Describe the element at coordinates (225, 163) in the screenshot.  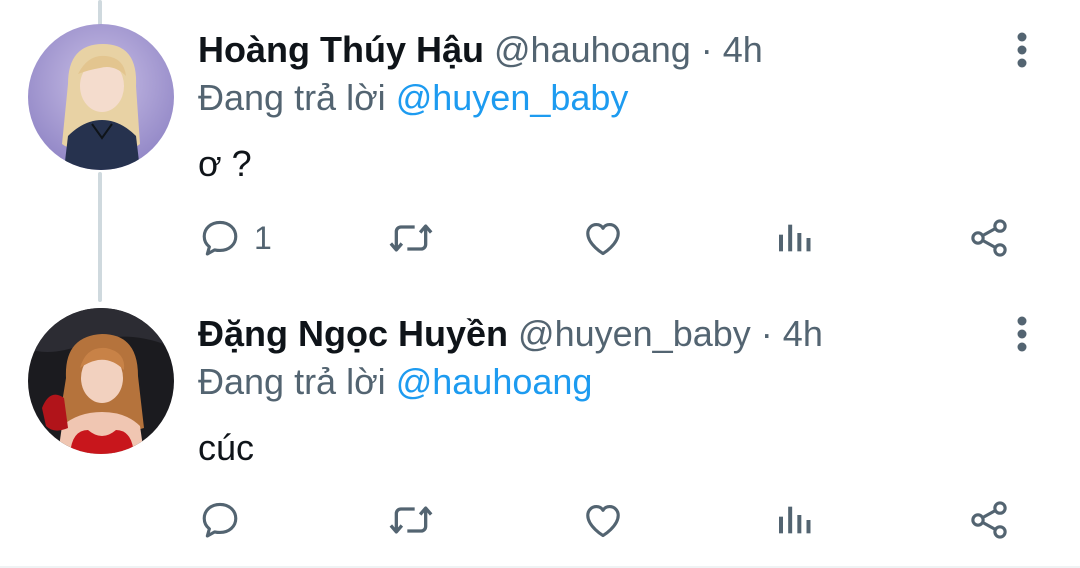
I see `tweet-text: ơ ?` at that location.